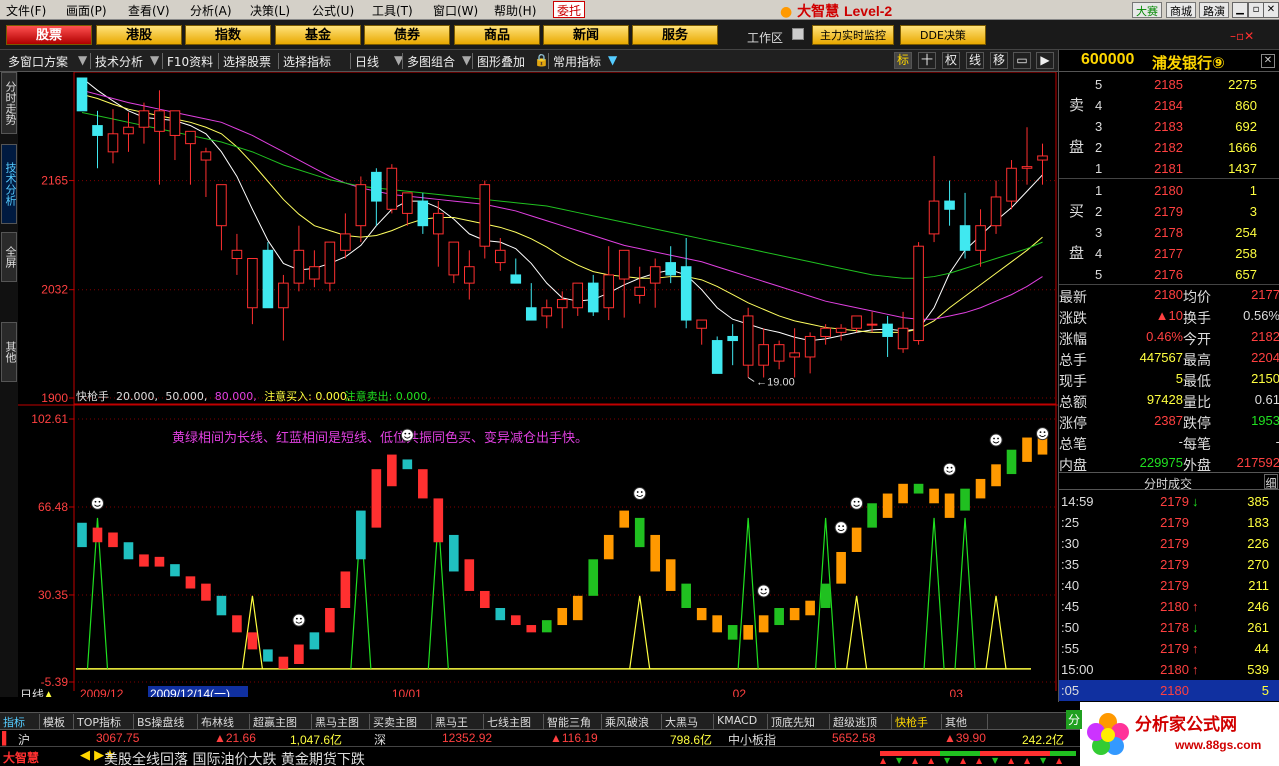  I want to click on bid-row: 4 2177 258, so click(1169, 253).